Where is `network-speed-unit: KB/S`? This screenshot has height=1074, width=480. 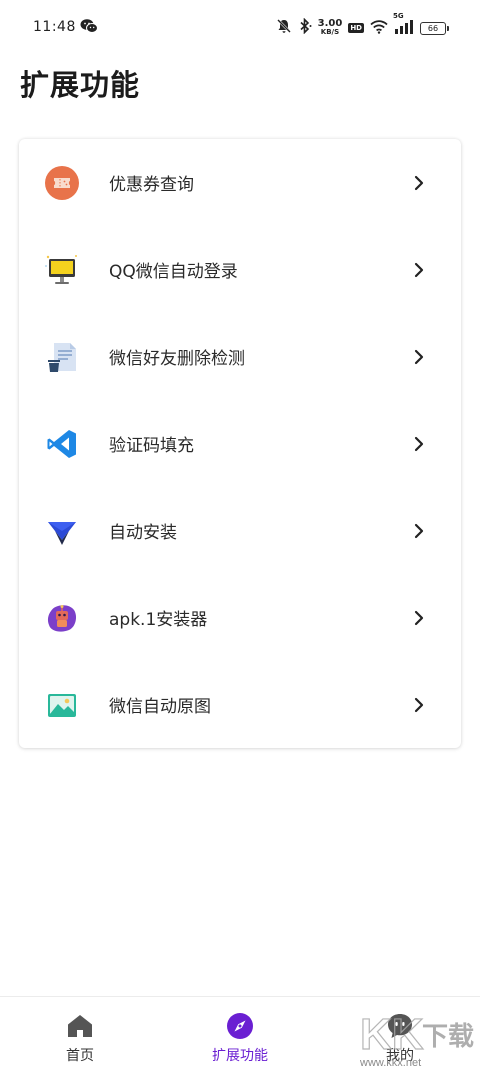 network-speed-unit: KB/S is located at coordinates (330, 32).